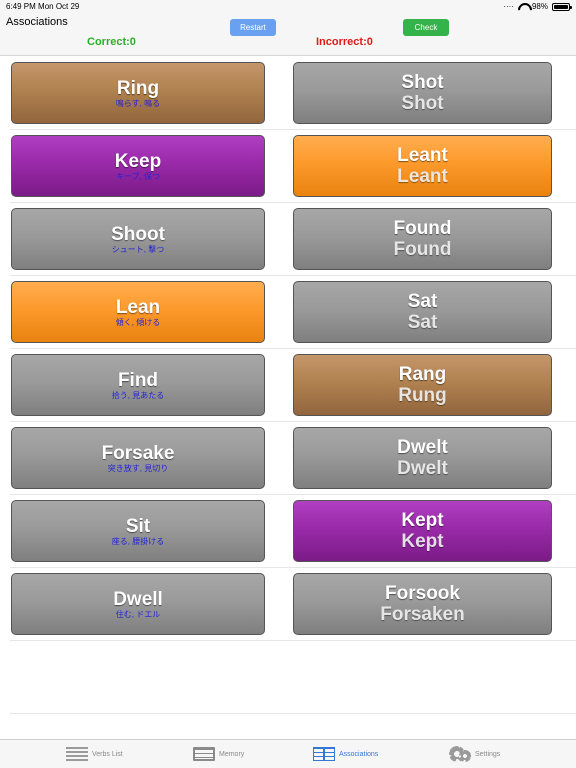 This screenshot has width=576, height=768. What do you see at coordinates (474, 754) in the screenshot?
I see `tab-settings: Settings` at bounding box center [474, 754].